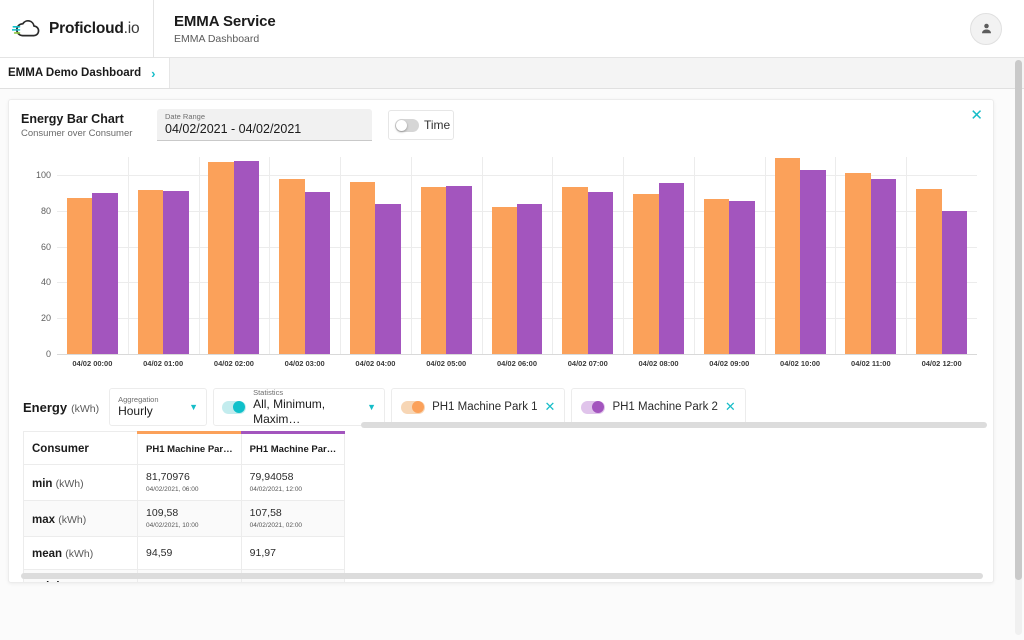  I want to click on time-toggle-container: Time, so click(421, 125).